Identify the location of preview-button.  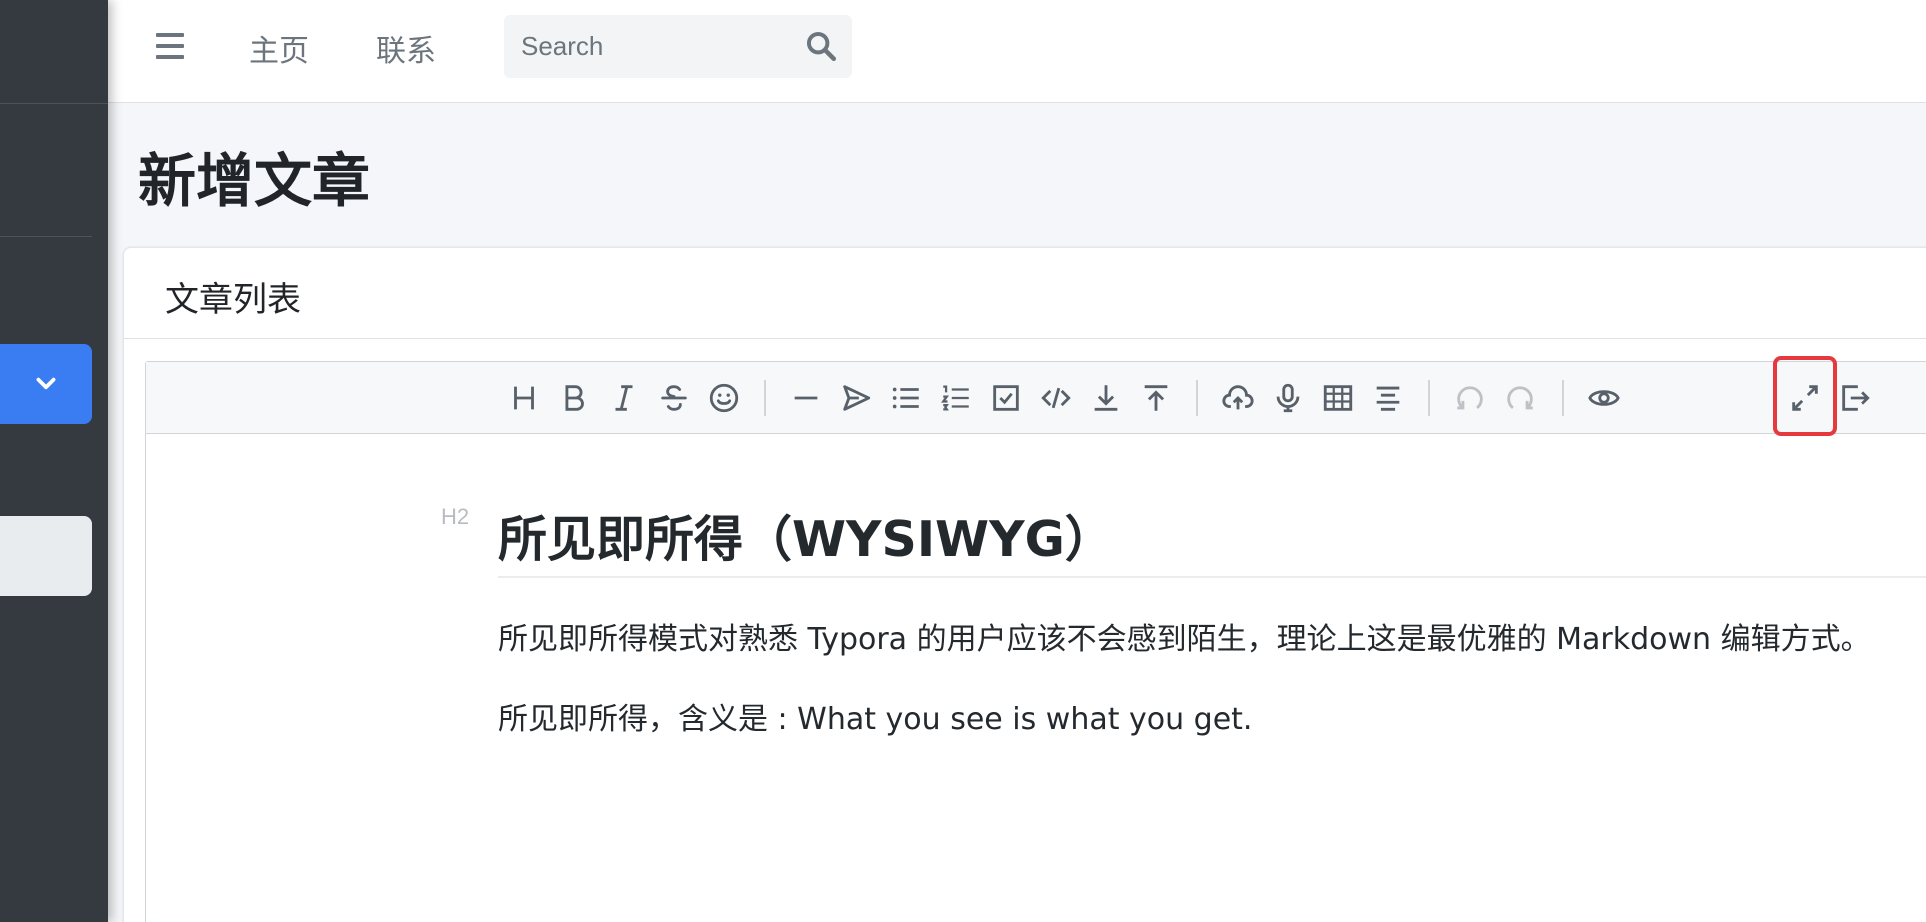
(1604, 398).